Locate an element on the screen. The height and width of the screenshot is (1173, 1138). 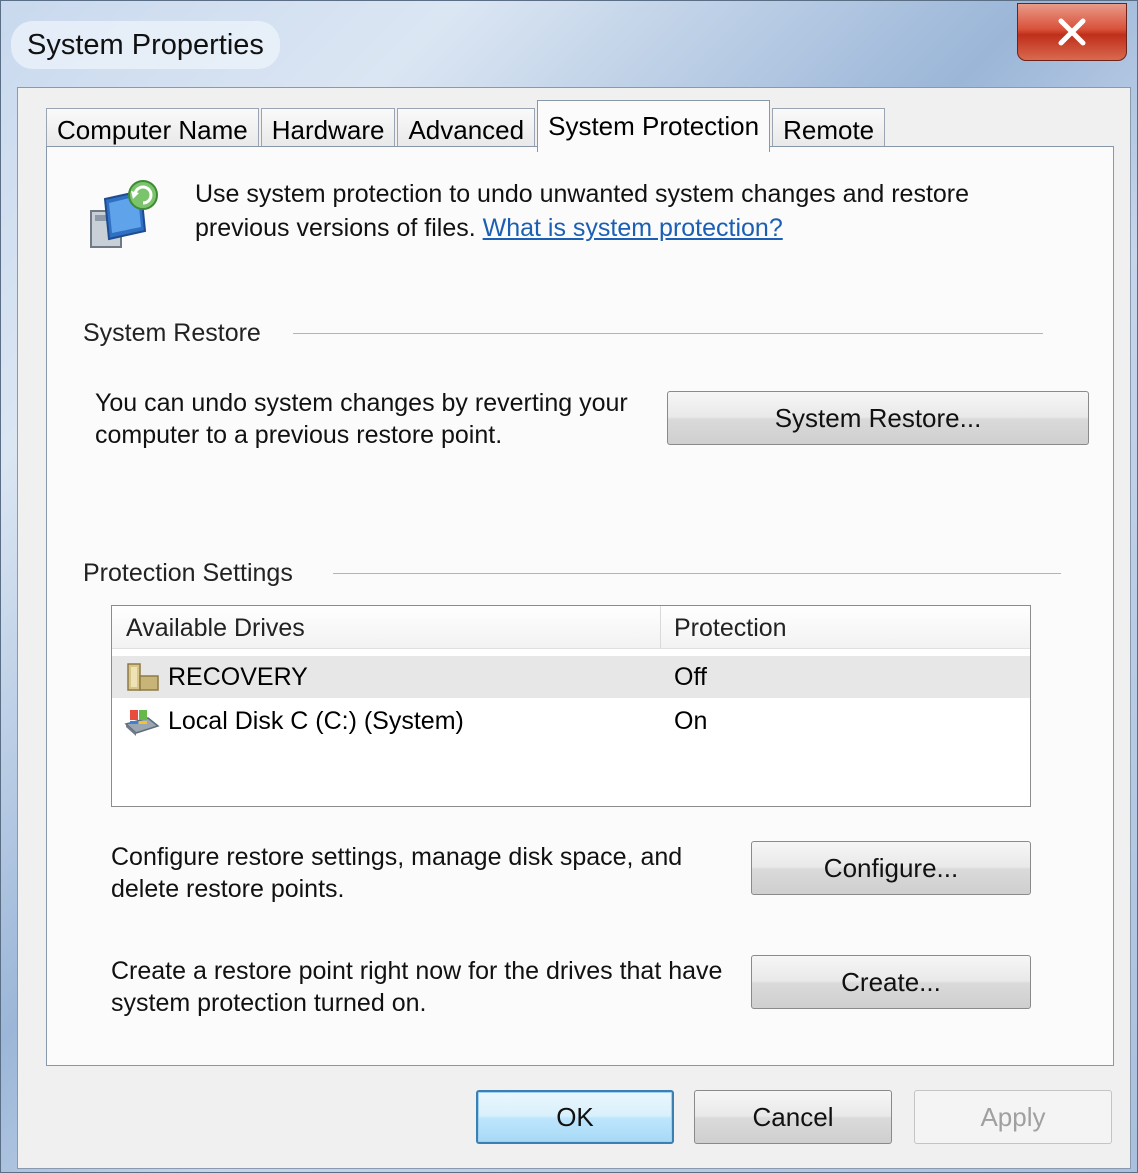
ok-button: OK is located at coordinates (575, 1117).